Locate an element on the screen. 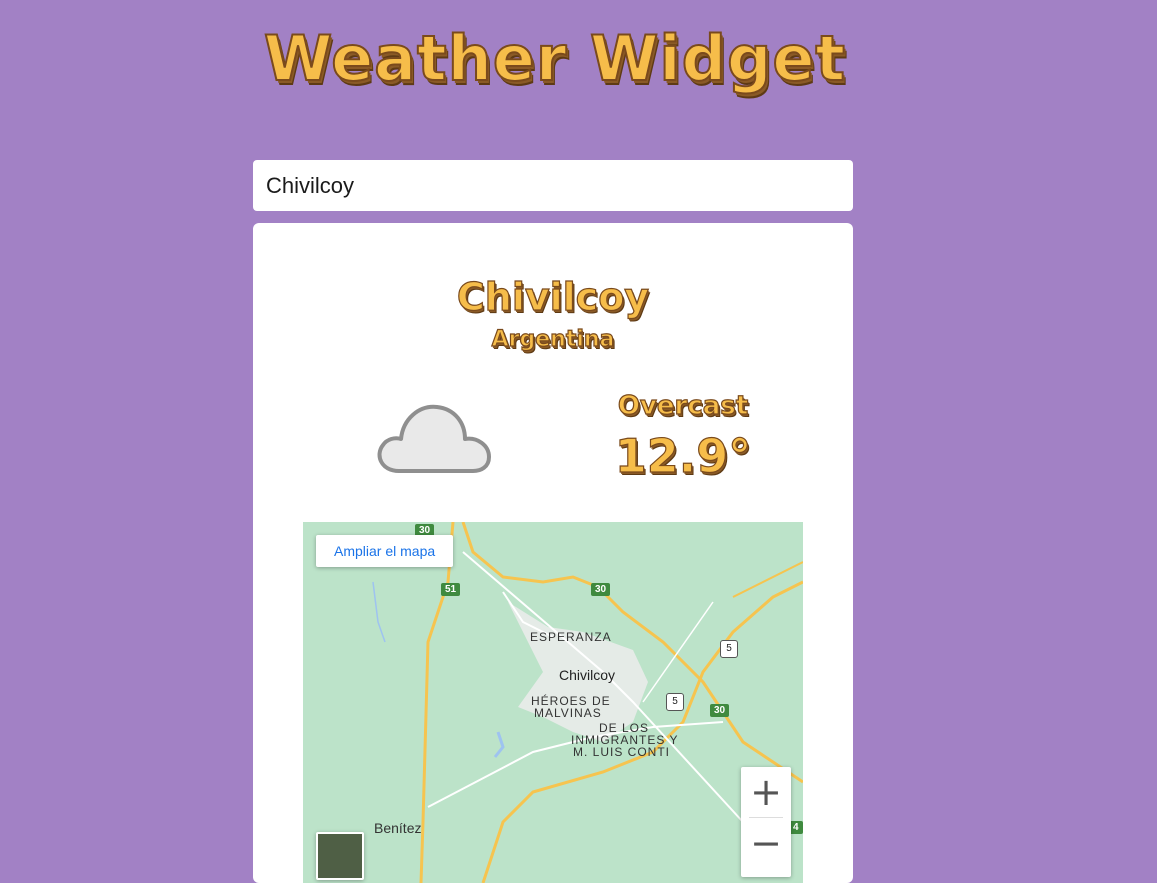 This screenshot has width=1157, height=883. country-name: Argentina is located at coordinates (553, 339).